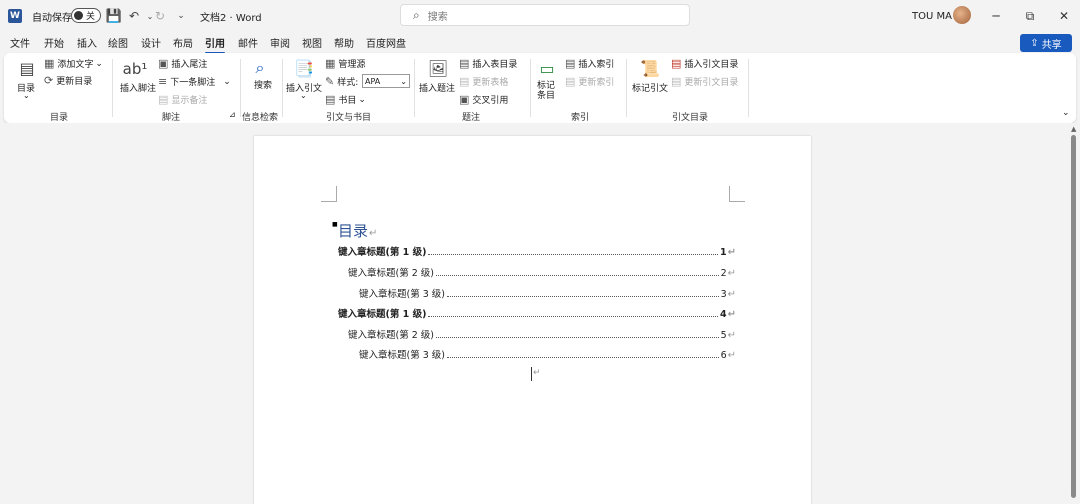 The height and width of the screenshot is (504, 1080). What do you see at coordinates (391, 335) in the screenshot?
I see `toc-entry-title: 键入章标题(第 2 级)` at bounding box center [391, 335].